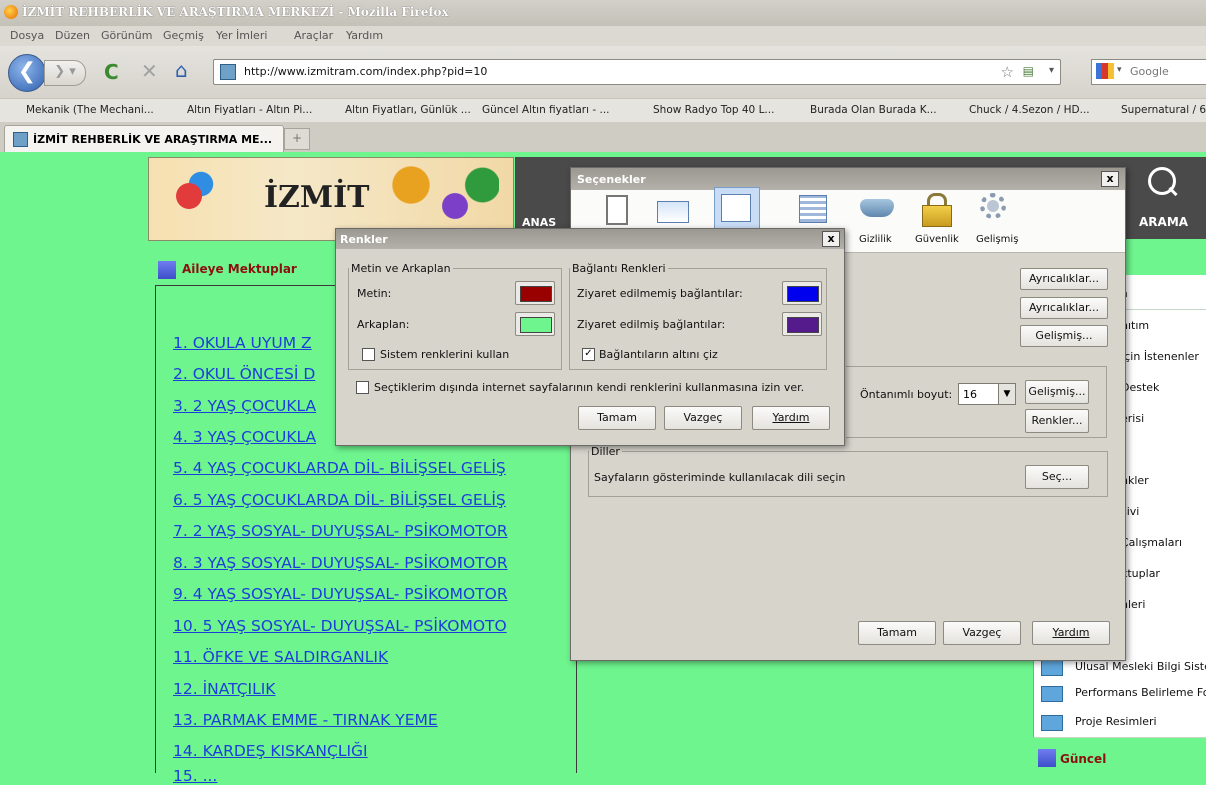 The height and width of the screenshot is (785, 1206). Describe the element at coordinates (813, 209) in the screenshot. I see `tab-applications-icon` at that location.